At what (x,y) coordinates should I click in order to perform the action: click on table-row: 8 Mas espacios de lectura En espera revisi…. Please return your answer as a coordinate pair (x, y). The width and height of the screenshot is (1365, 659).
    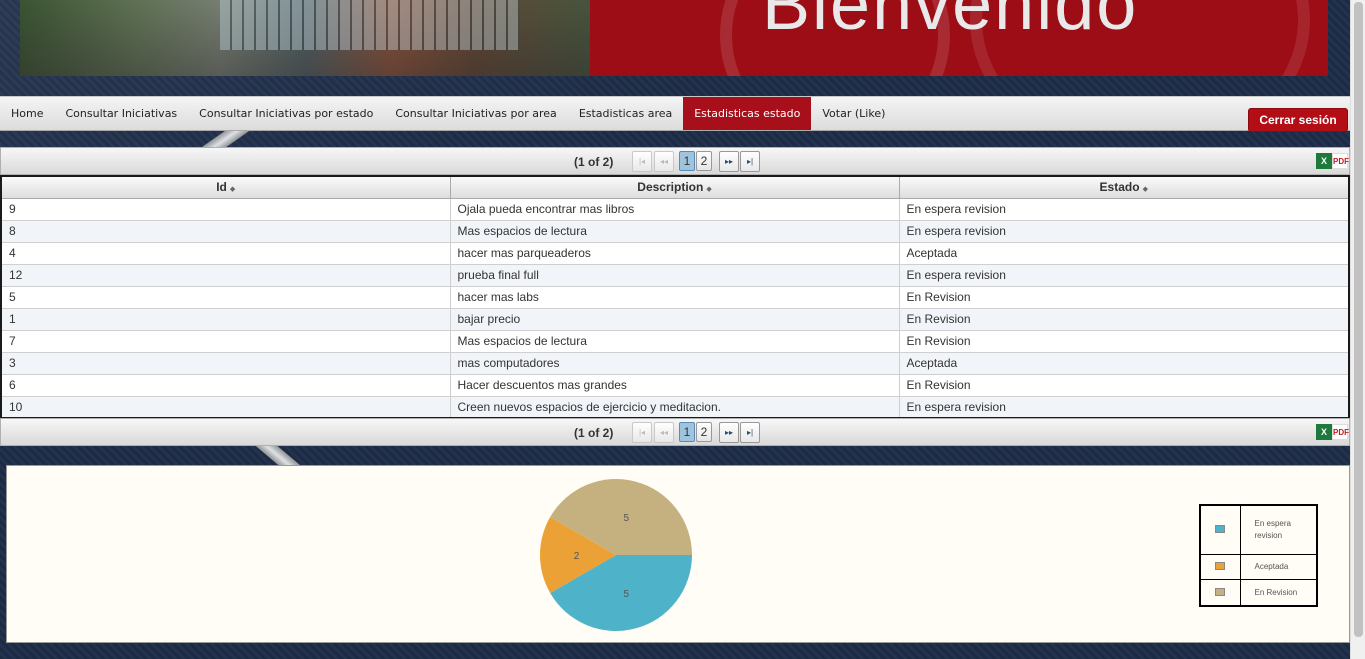
    Looking at the image, I should click on (675, 231).